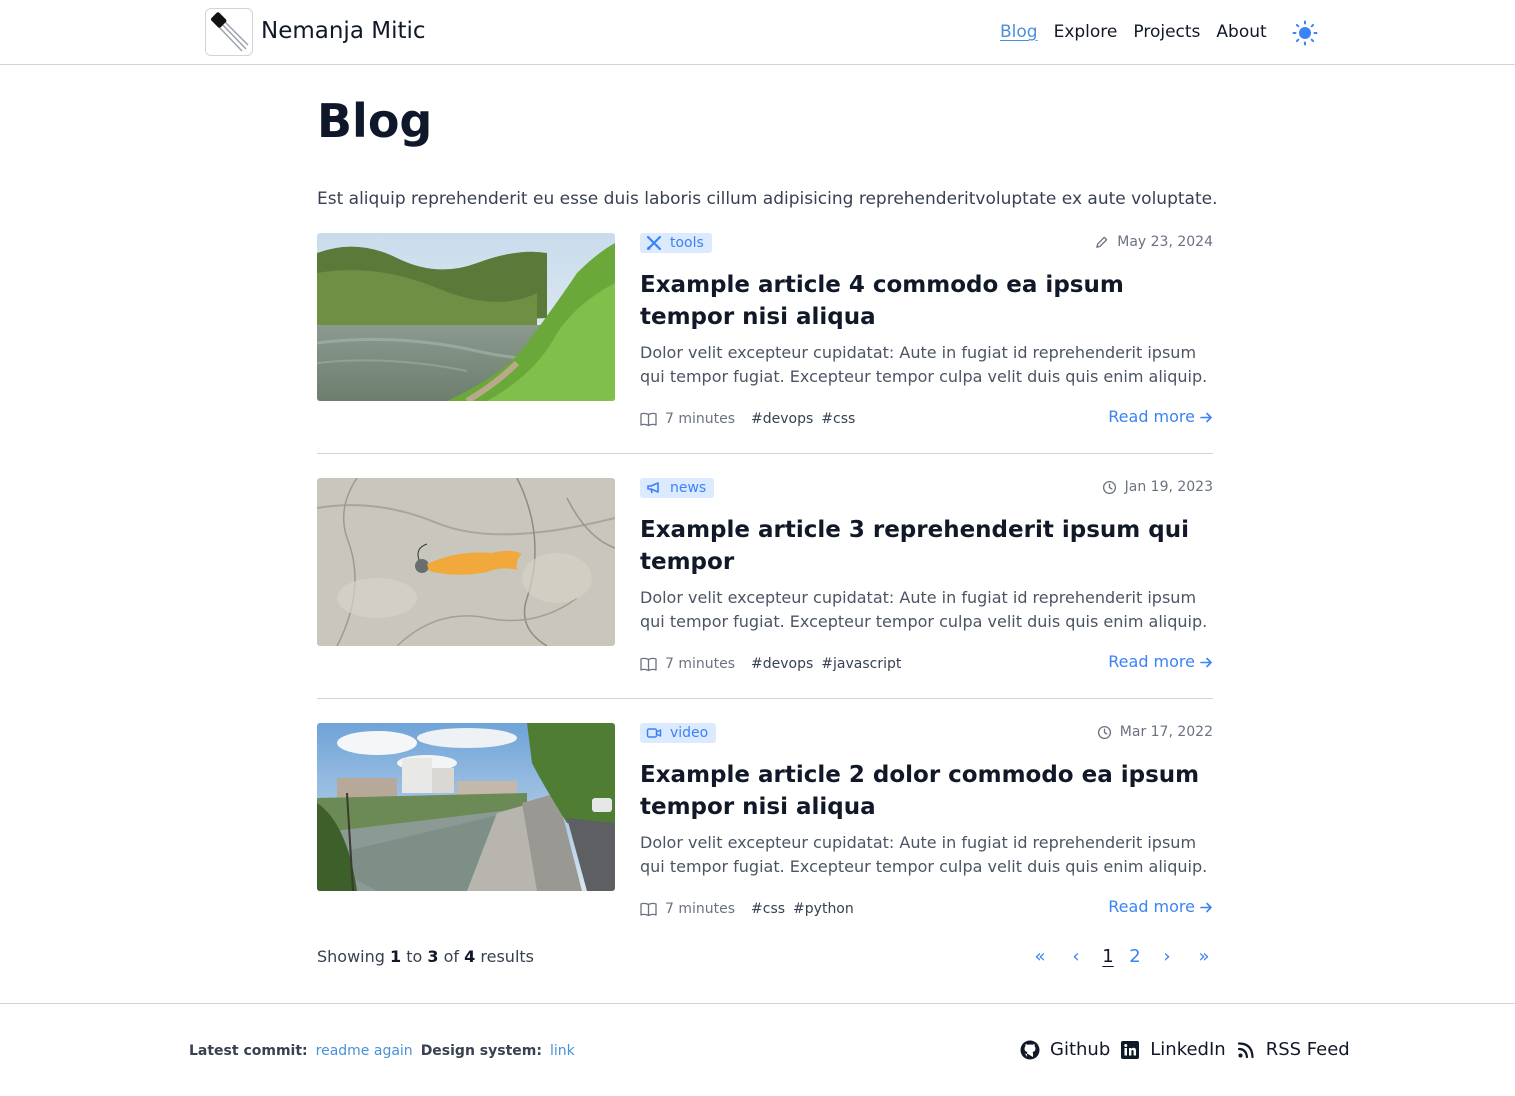 Image resolution: width=1515 pixels, height=1096 pixels. I want to click on article-meta: 7 minutes #devops #css, so click(747, 419).